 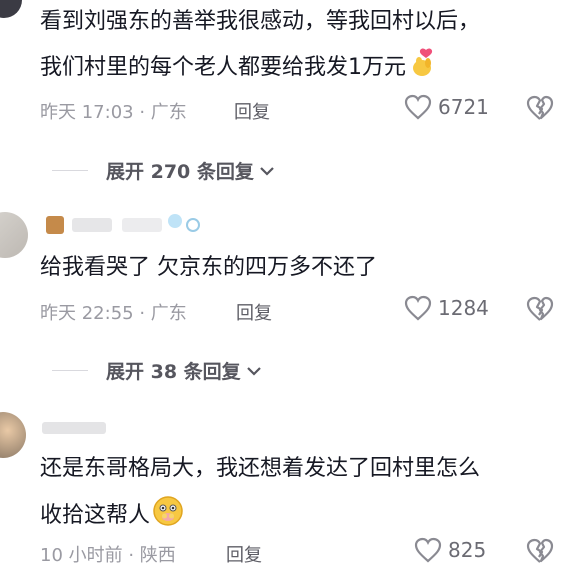 I want to click on expand-replies-label: 展开 38 条回复, so click(x=173, y=372).